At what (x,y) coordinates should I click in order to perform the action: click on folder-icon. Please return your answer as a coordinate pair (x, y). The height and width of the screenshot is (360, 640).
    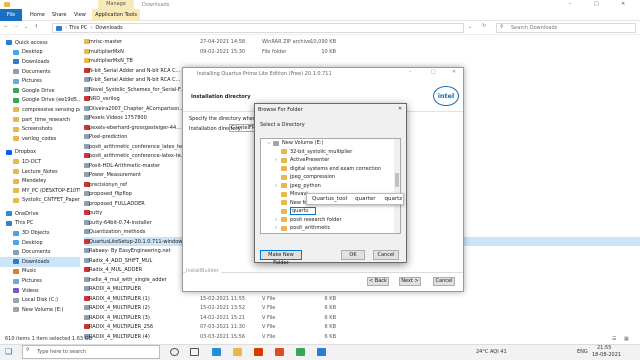
    Looking at the image, I should click on (284, 169).